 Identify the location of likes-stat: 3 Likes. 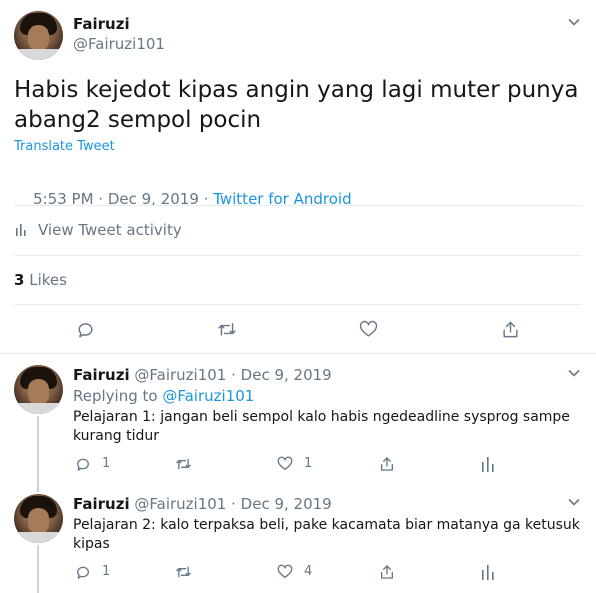
(40, 280).